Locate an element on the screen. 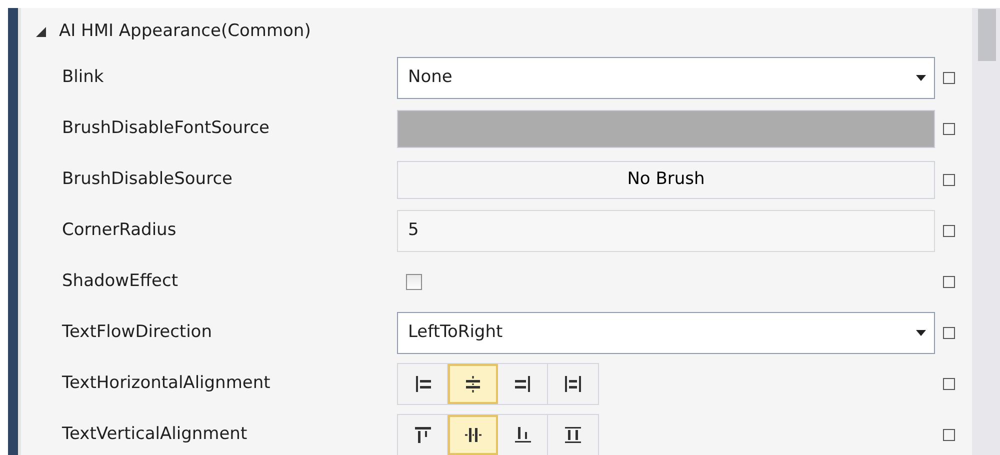  text-field: 5 is located at coordinates (666, 231).